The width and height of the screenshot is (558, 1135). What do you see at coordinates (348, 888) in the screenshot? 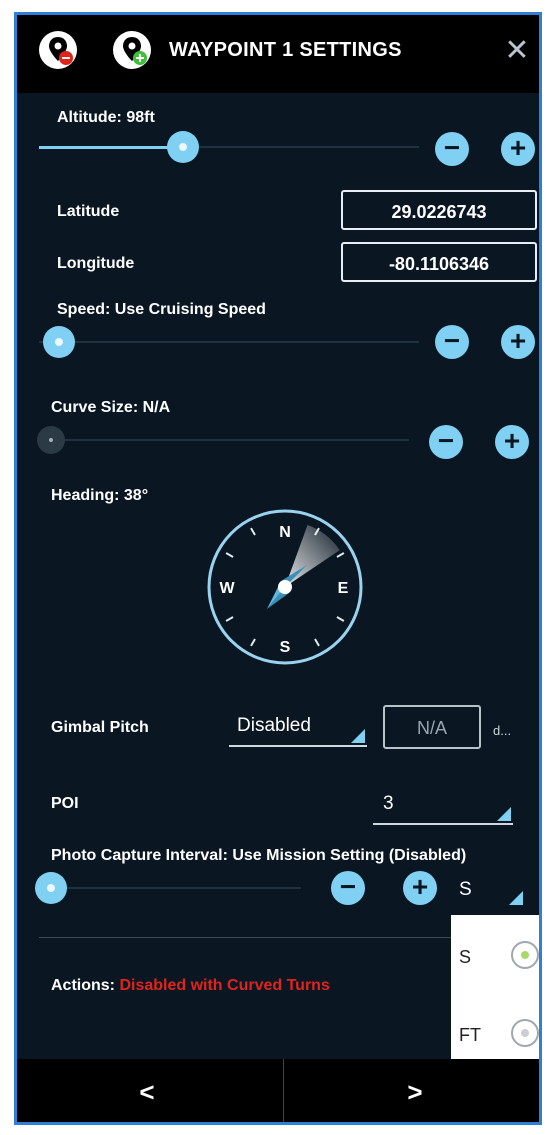
I see `photo-decrease-button: −` at bounding box center [348, 888].